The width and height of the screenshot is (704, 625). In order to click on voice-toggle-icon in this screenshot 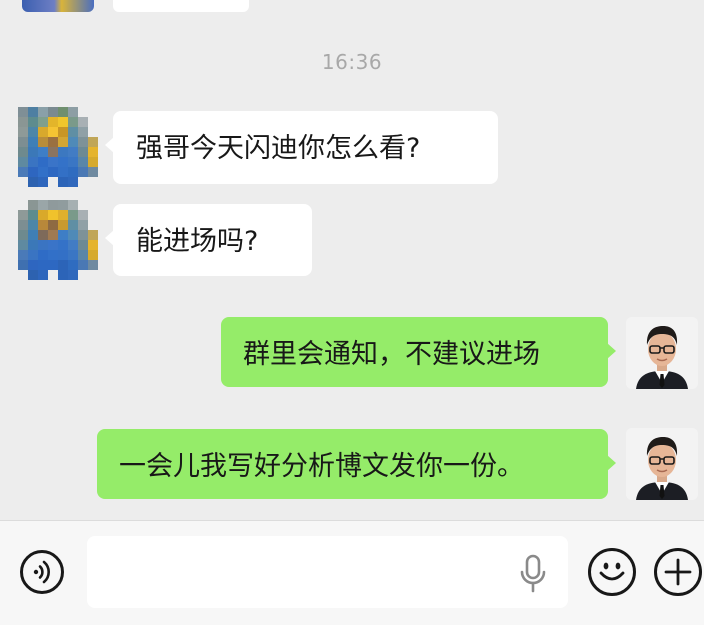, I will do `click(41, 572)`.